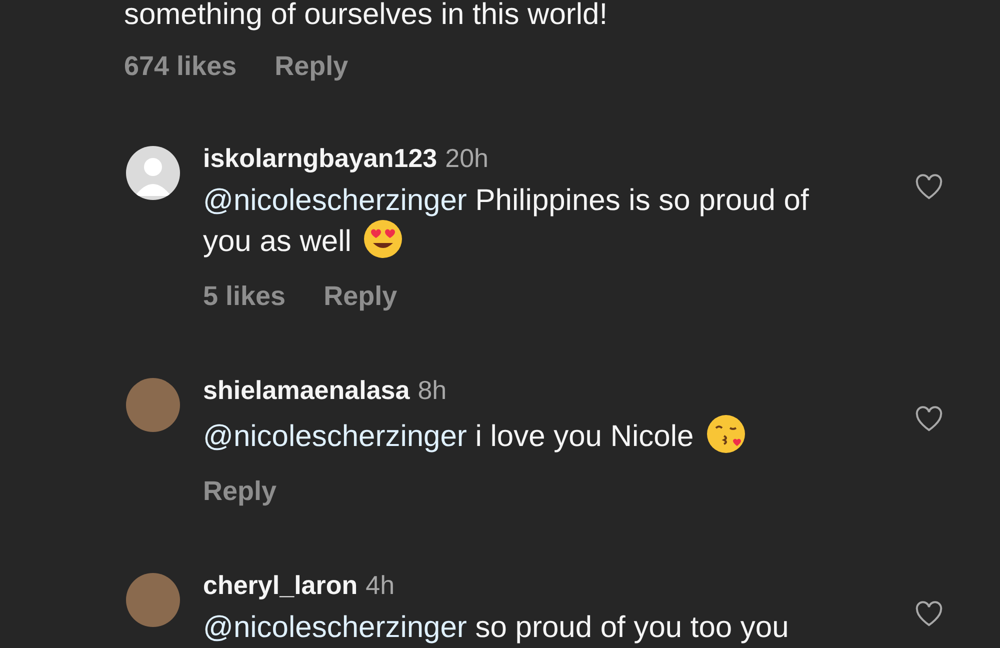  What do you see at coordinates (726, 434) in the screenshot?
I see `kissing-face-emoji-icon` at bounding box center [726, 434].